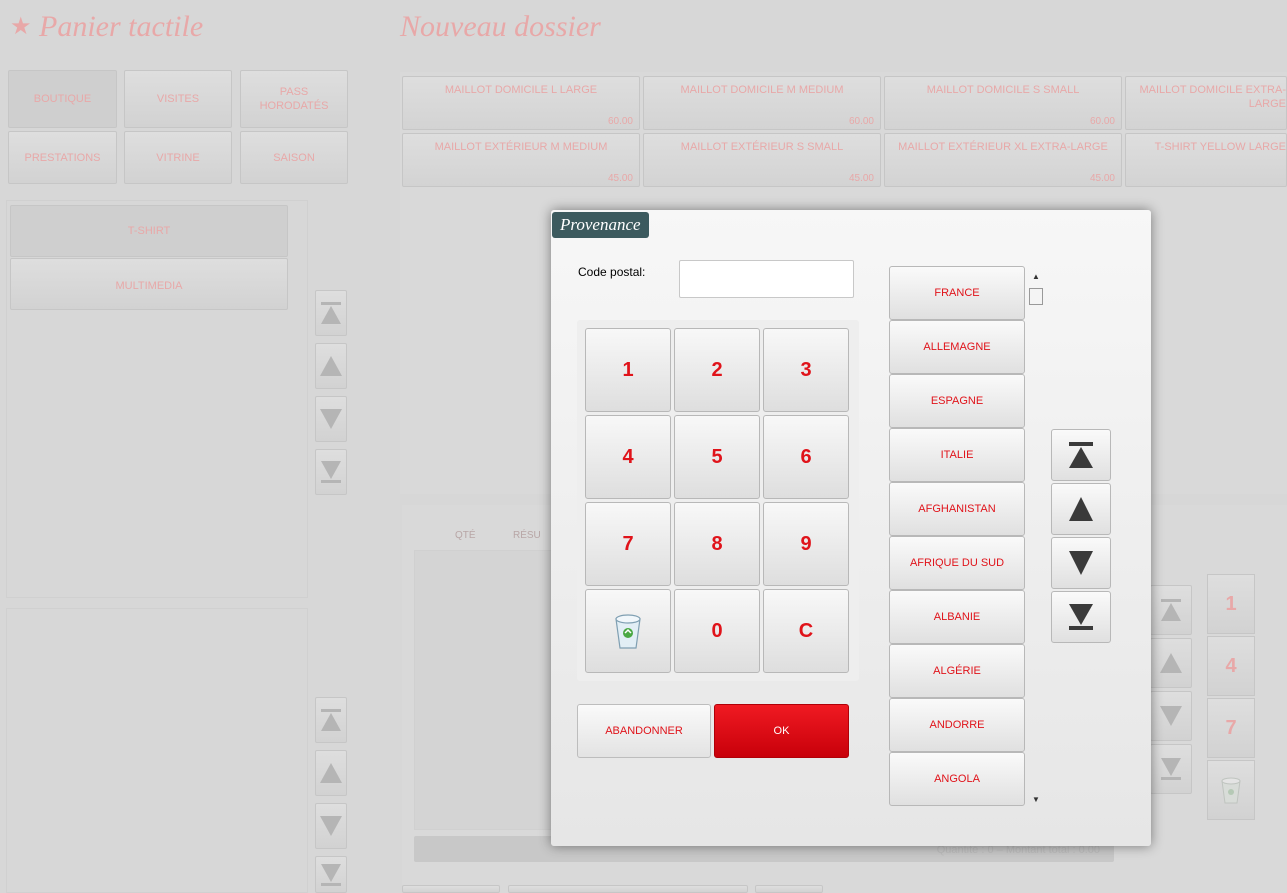 The width and height of the screenshot is (1287, 893). What do you see at coordinates (628, 457) in the screenshot?
I see `key-4: 4` at bounding box center [628, 457].